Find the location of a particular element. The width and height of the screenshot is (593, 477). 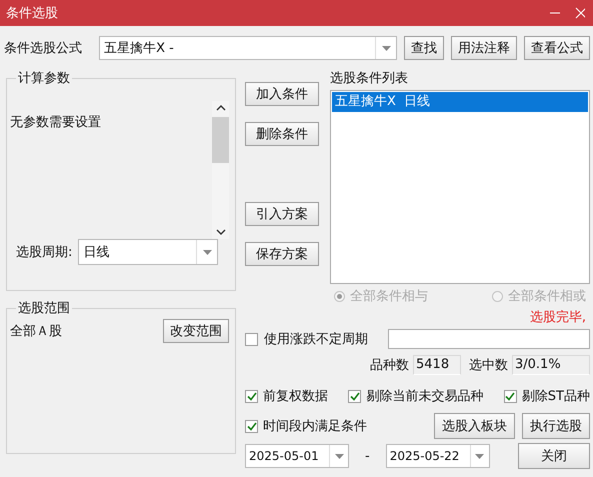

period-combo: 日线 is located at coordinates (148, 252).